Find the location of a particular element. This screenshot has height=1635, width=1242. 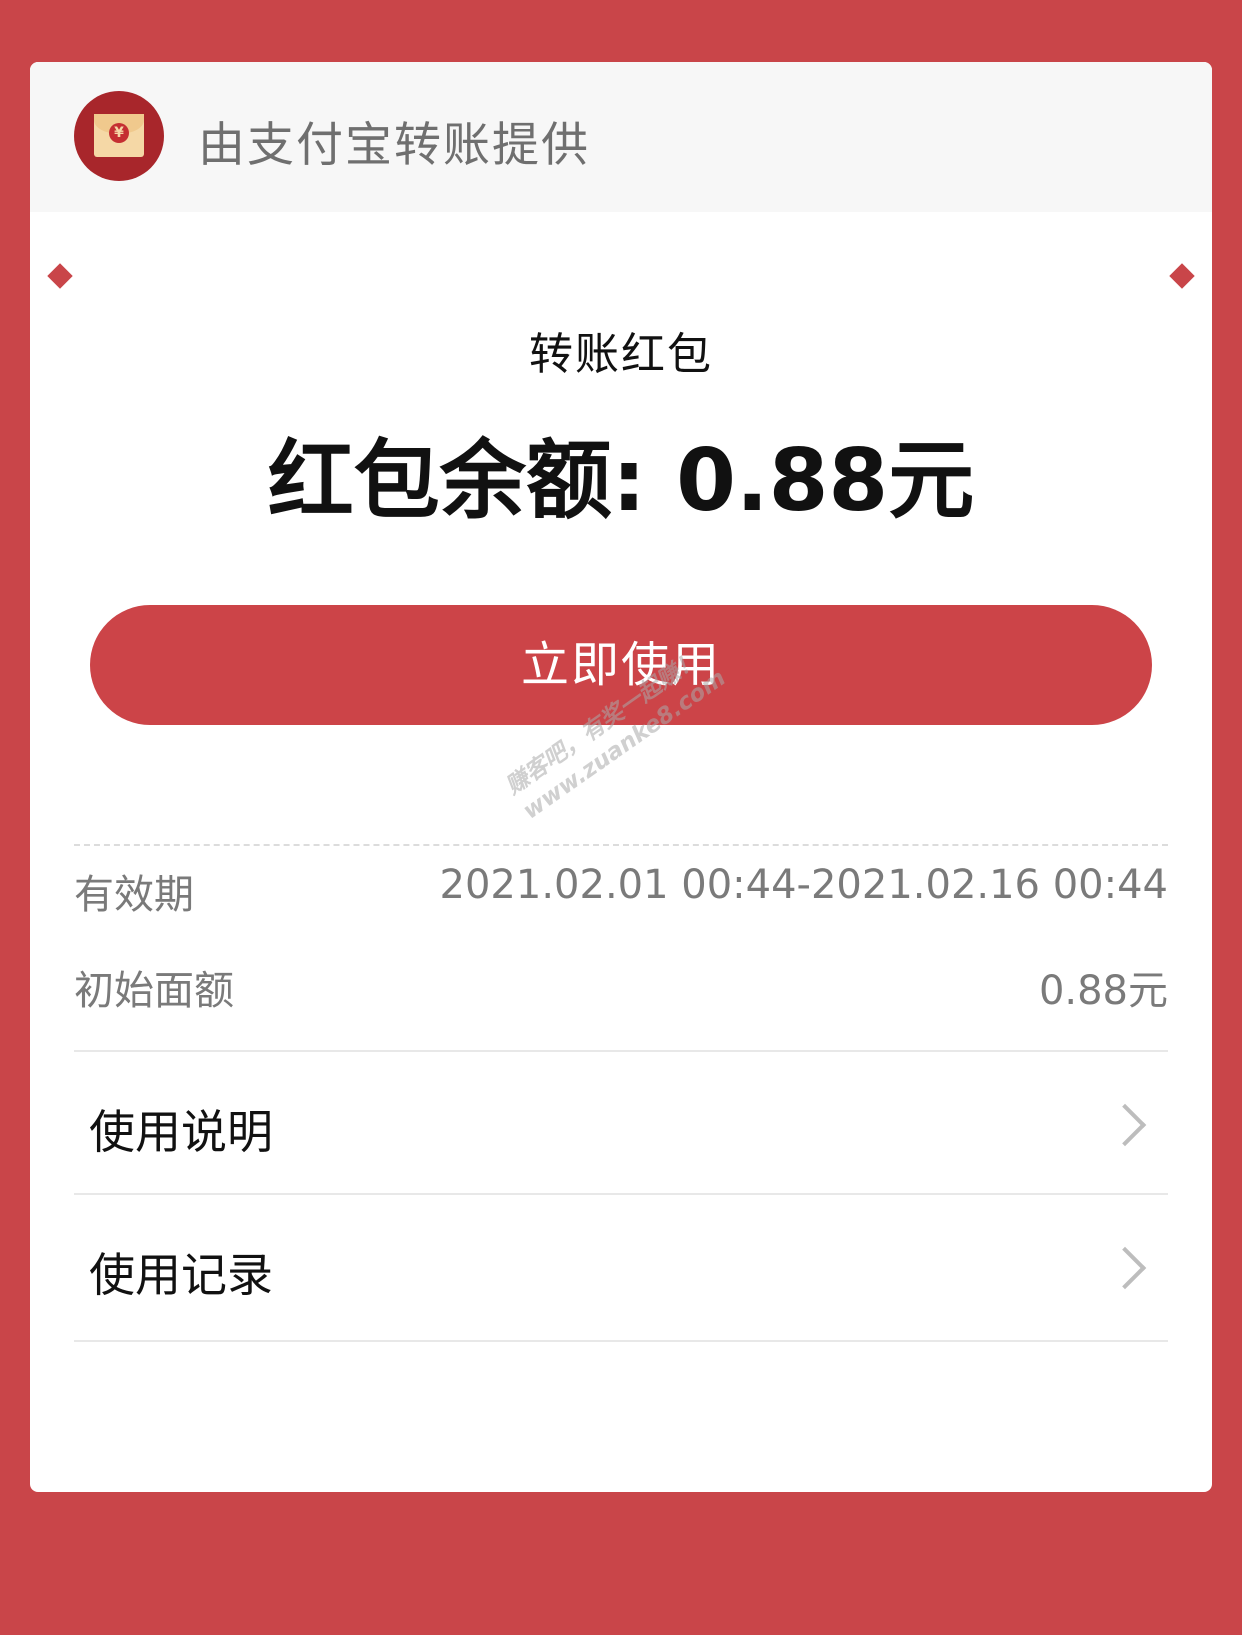

initial-amount-row: 初始面额 0.88元 is located at coordinates (621, 988).